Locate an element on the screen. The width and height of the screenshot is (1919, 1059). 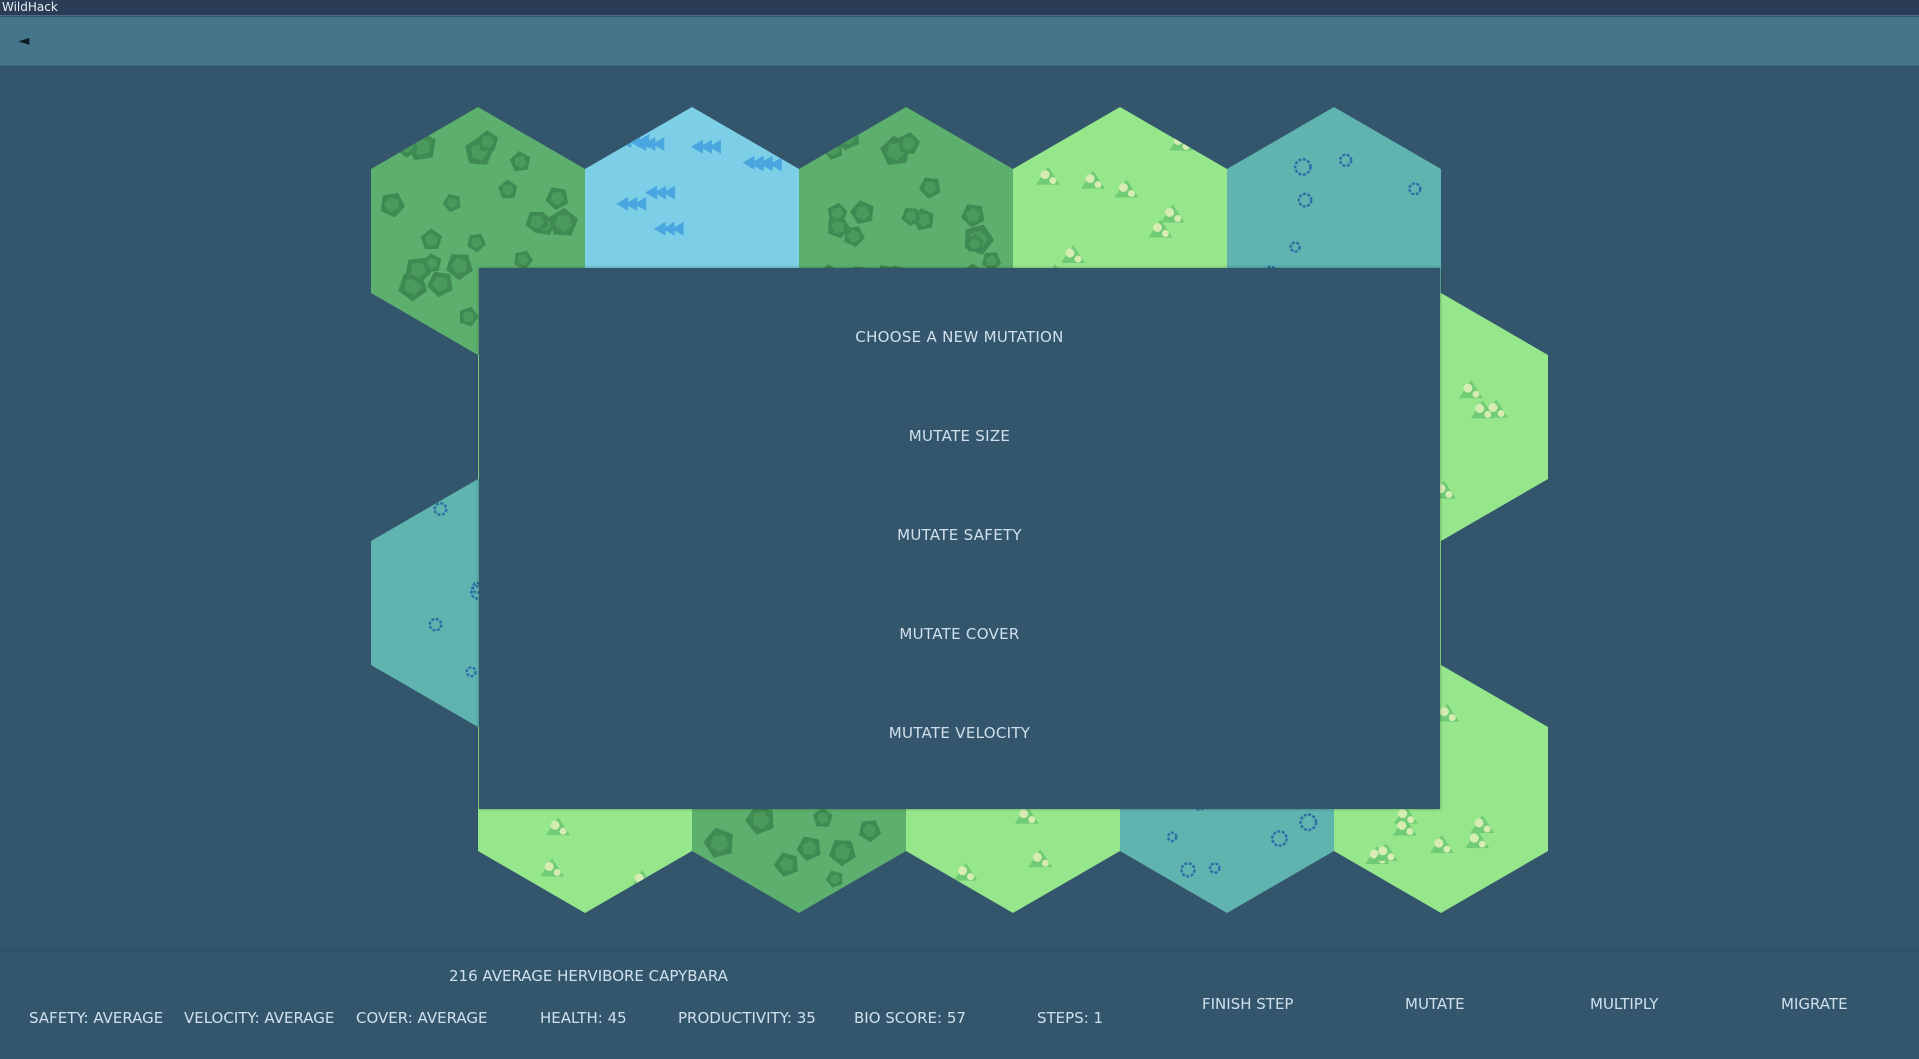
migrate-button: MIGRATE is located at coordinates (1814, 1004).